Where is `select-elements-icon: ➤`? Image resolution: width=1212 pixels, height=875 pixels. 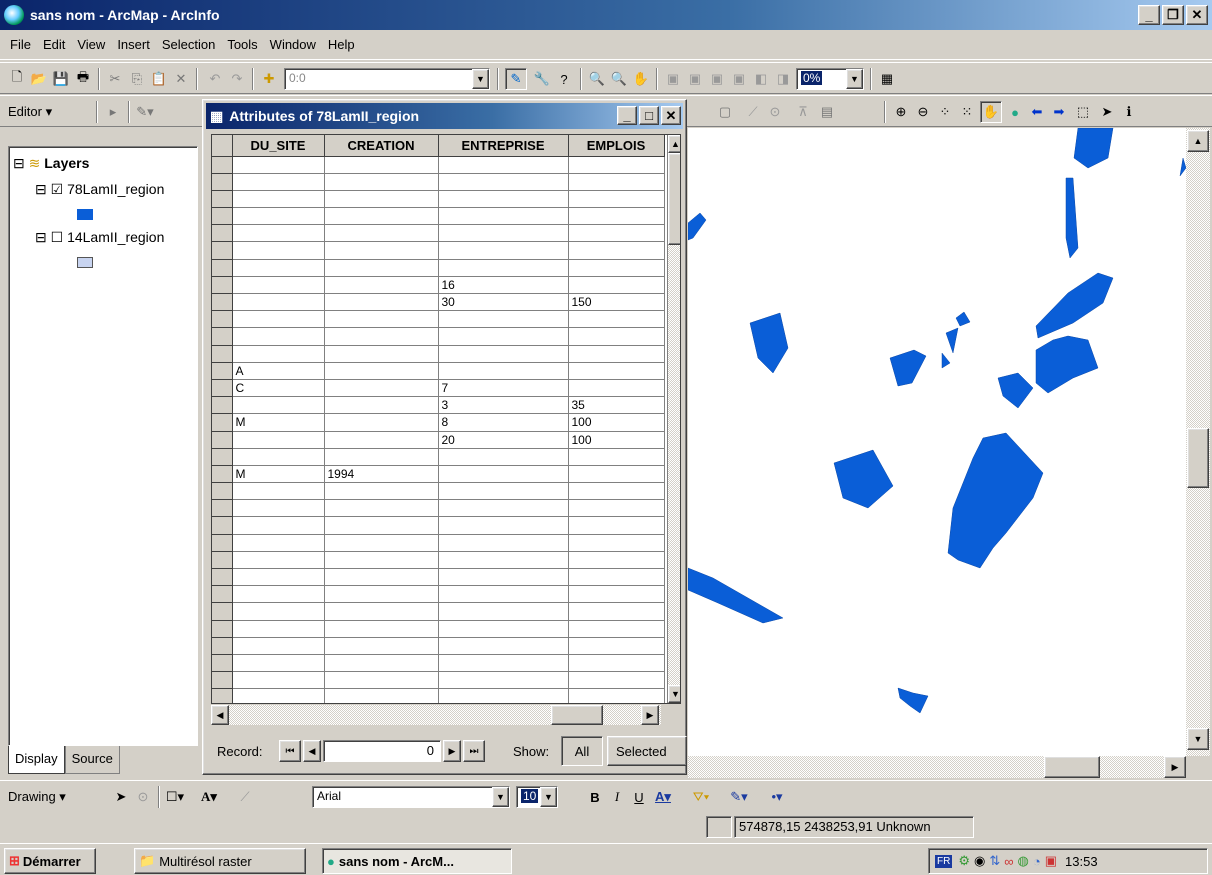 select-elements-icon: ➤ is located at coordinates (1107, 112).